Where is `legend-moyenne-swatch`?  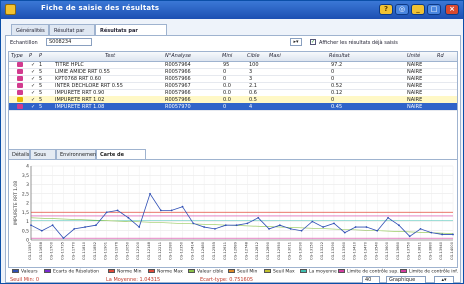
legend-moyenne-swatch is located at coordinates (303, 271).